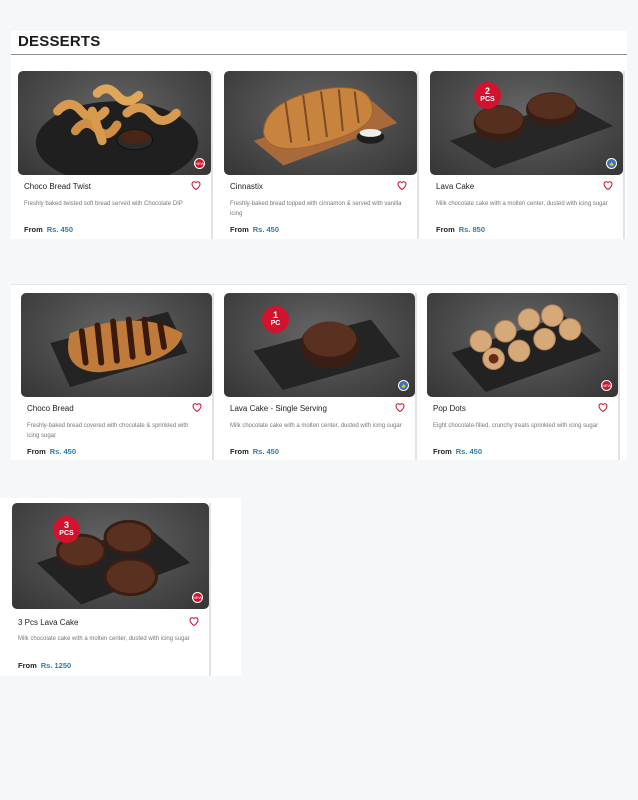  I want to click on product-image: 3 PCS NEW, so click(110, 556).